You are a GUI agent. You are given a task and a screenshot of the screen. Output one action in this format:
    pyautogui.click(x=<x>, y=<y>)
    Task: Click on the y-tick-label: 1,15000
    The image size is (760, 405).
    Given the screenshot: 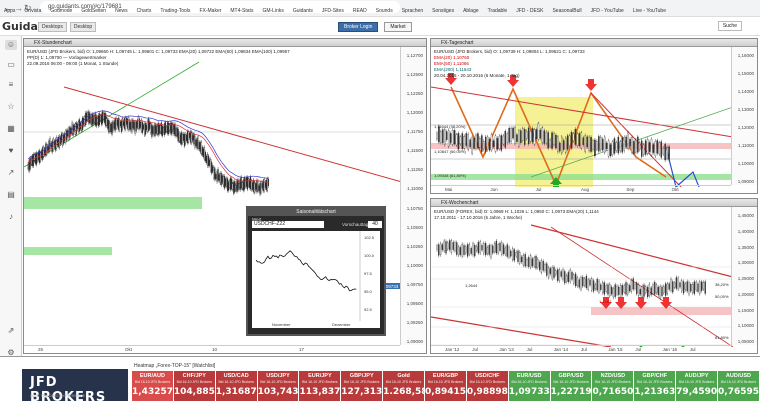 What is the action you would take?
    pyautogui.click(x=745, y=73)
    